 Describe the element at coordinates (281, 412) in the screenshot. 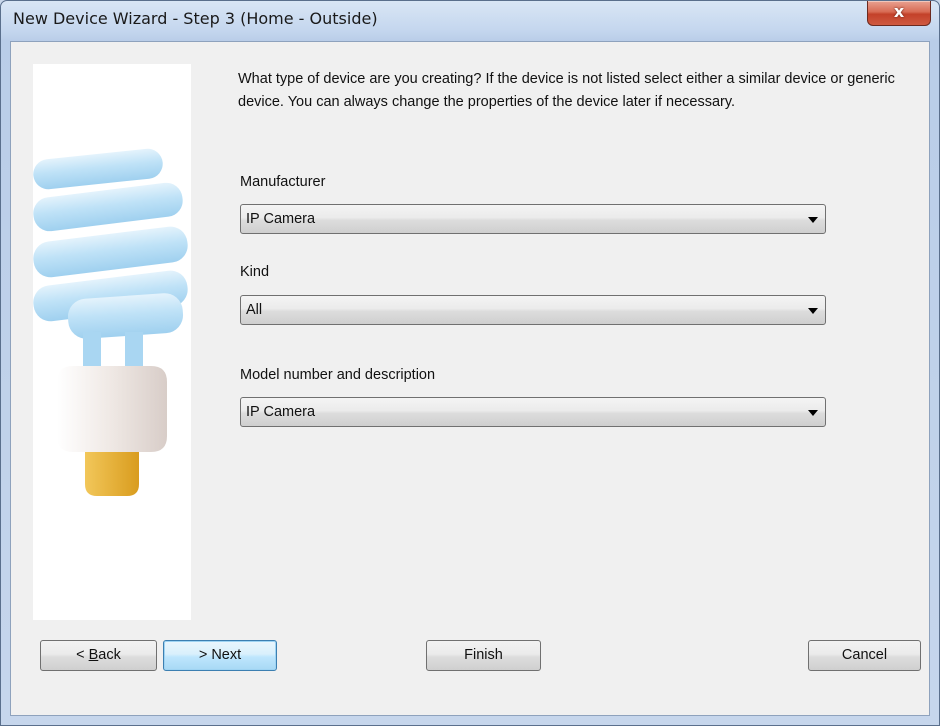

I see `model-value: IP Camera` at that location.